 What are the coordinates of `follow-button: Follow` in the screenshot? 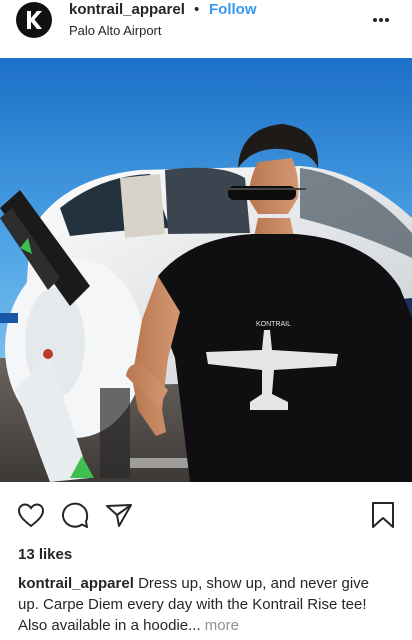 It's located at (233, 9).